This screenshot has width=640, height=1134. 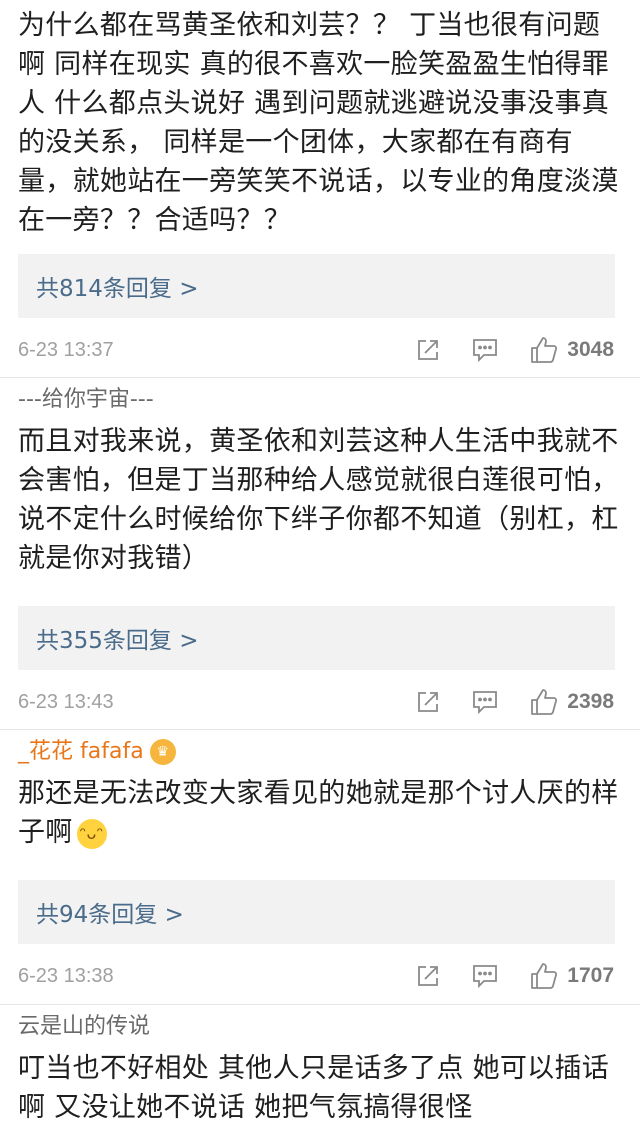 I want to click on like-count: 1707, so click(x=590, y=975).